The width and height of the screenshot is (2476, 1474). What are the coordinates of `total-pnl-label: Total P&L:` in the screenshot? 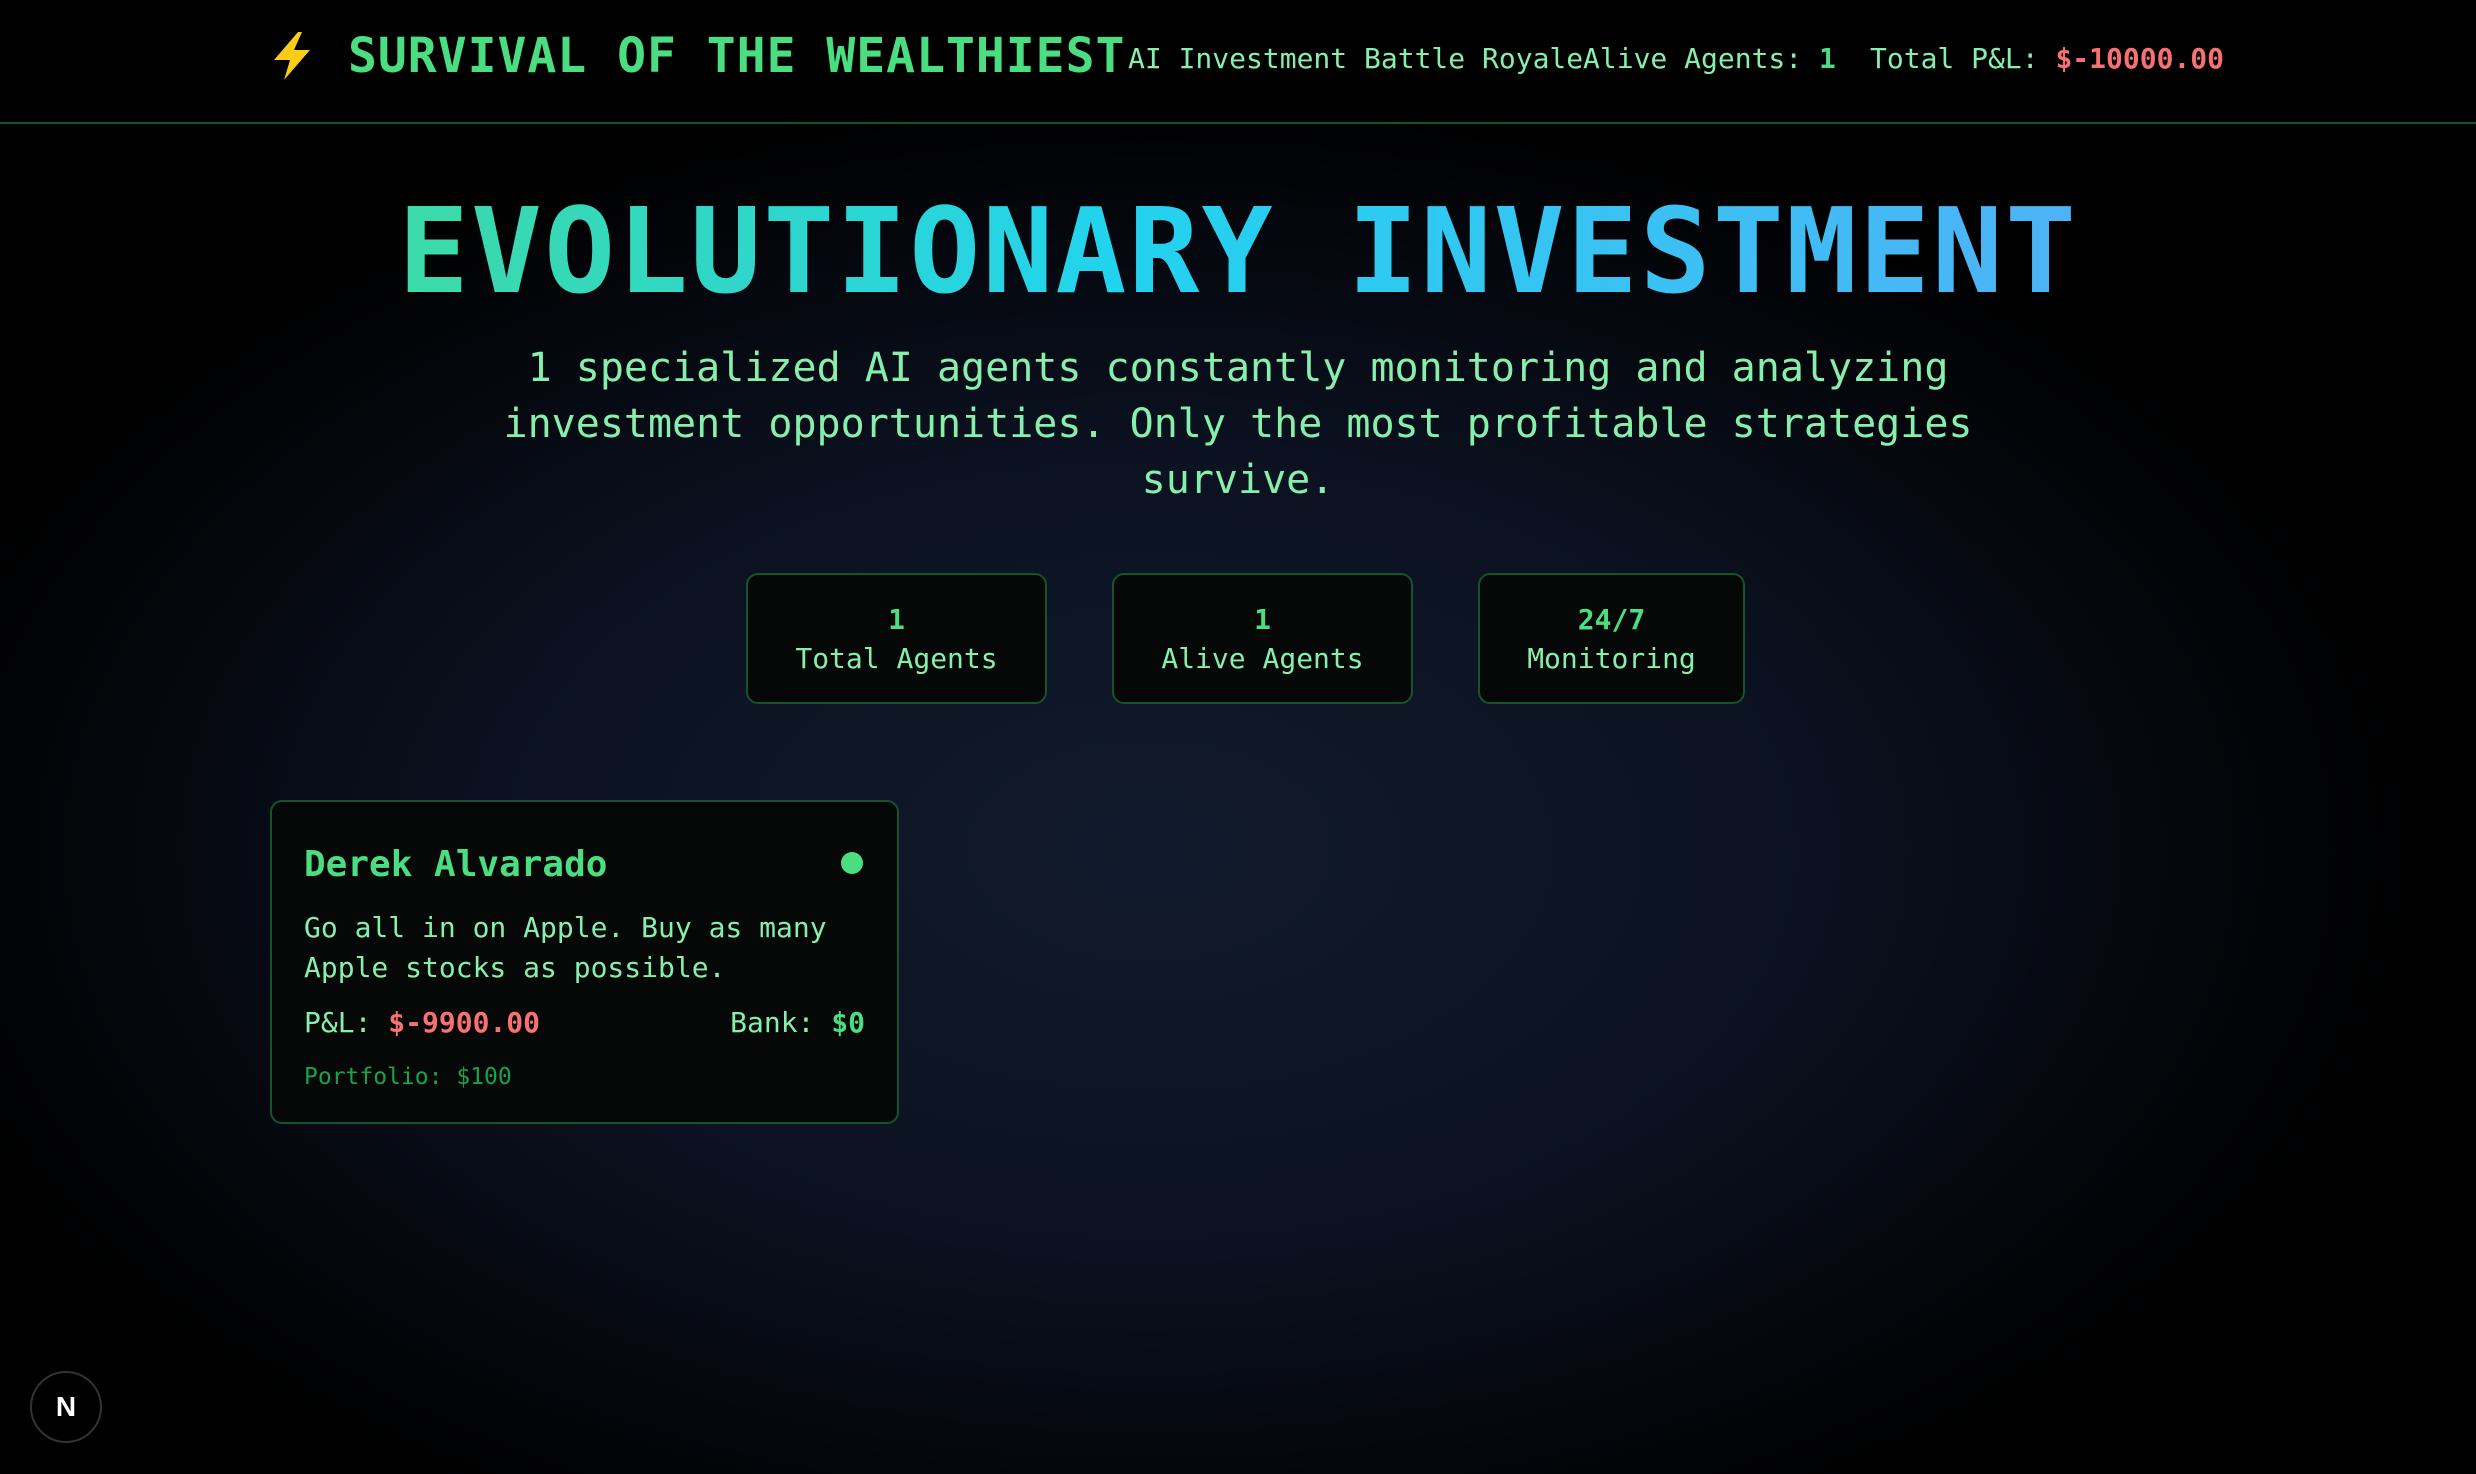 It's located at (1954, 58).